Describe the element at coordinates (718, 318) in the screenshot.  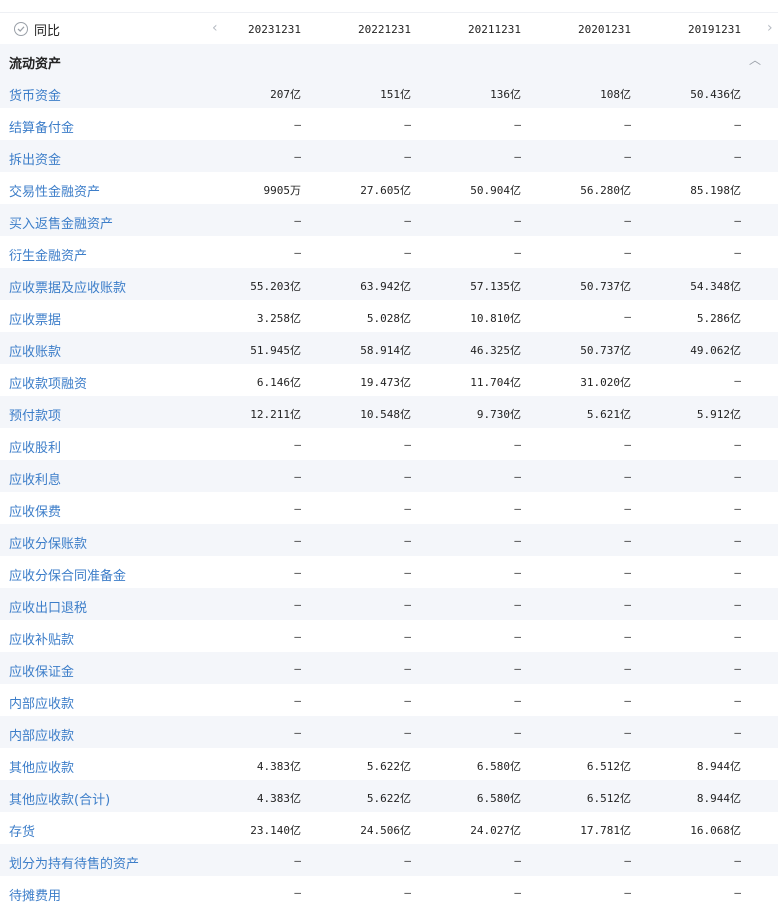
I see `table-cell: 5.286亿` at that location.